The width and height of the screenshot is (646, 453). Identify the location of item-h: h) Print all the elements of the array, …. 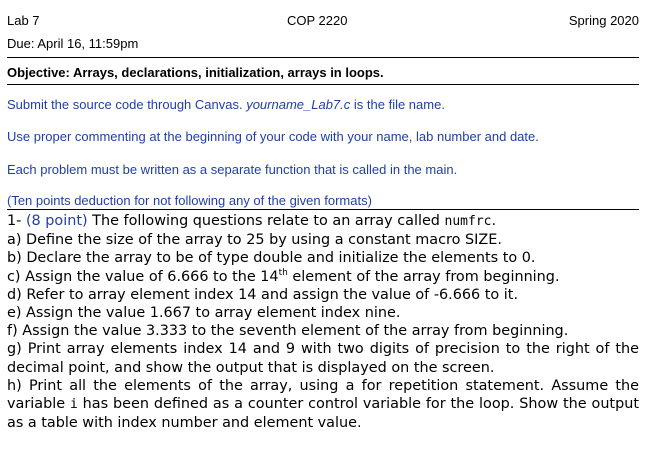
(323, 405).